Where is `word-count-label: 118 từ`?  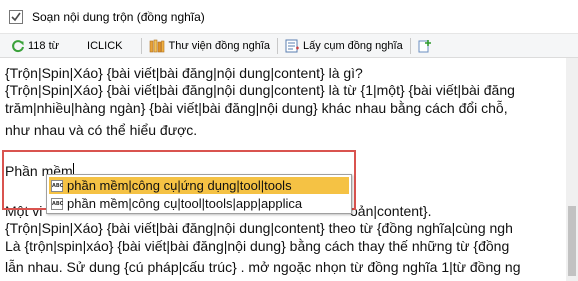
word-count-label: 118 từ is located at coordinates (44, 45).